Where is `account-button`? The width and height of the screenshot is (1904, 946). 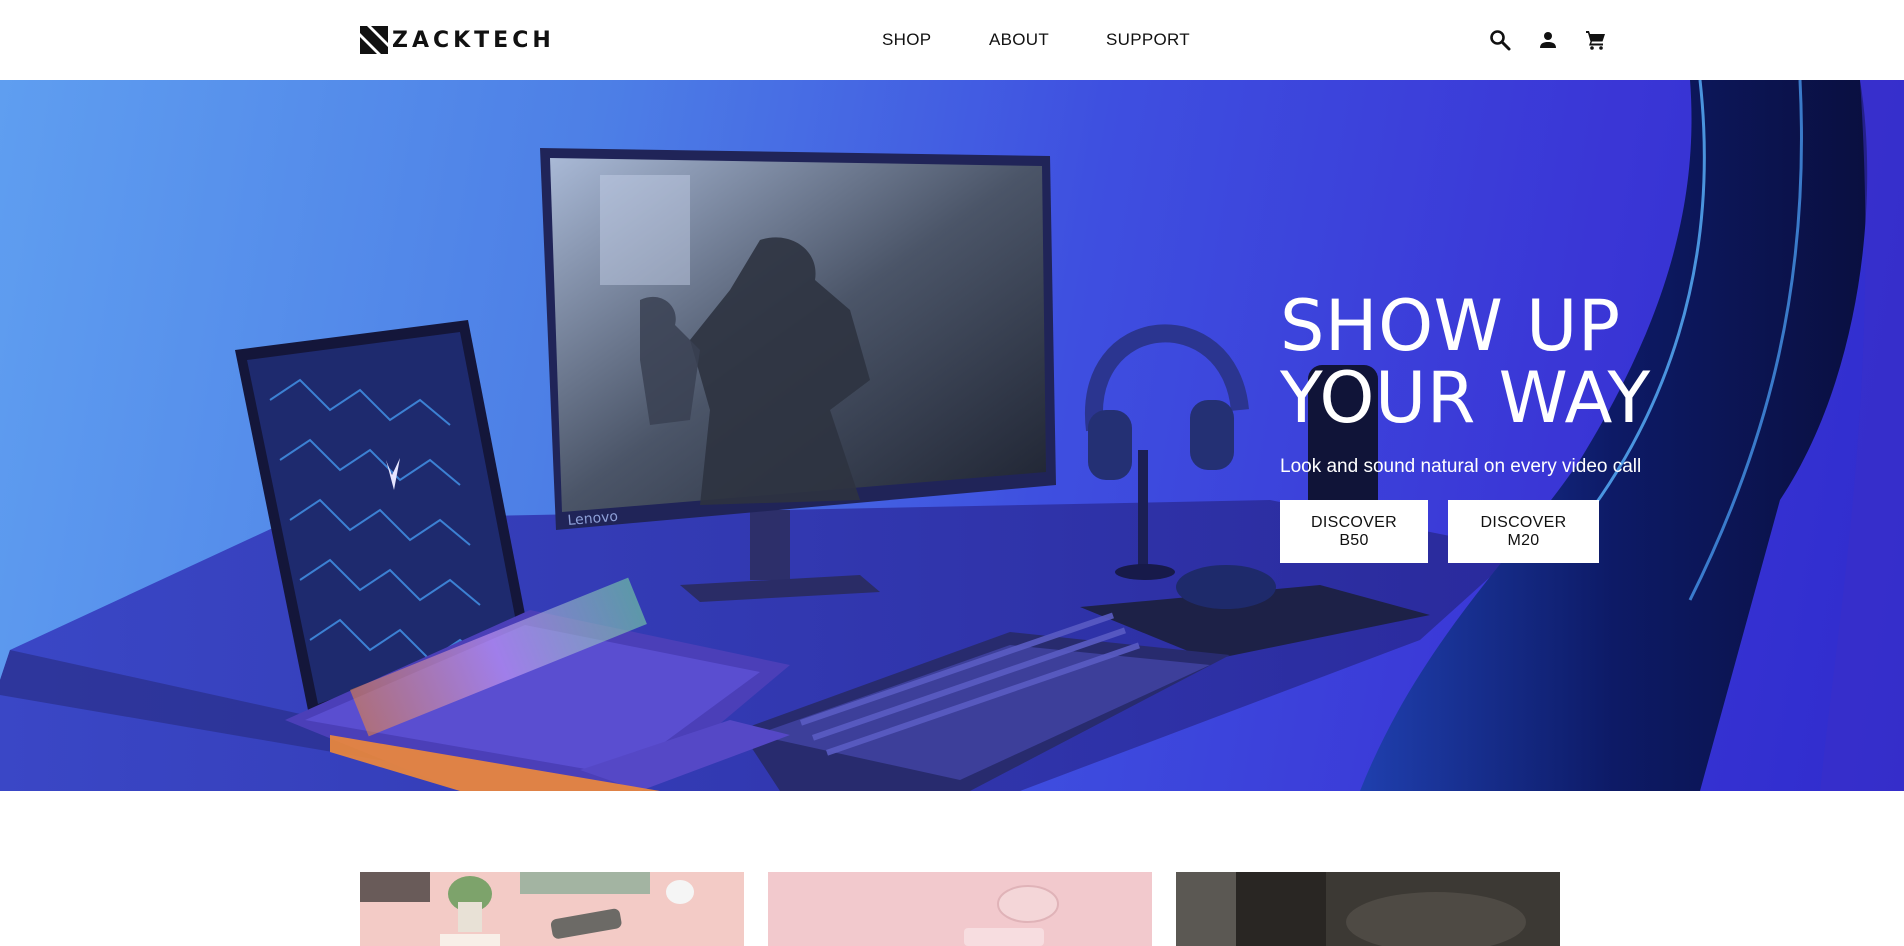
account-button is located at coordinates (1548, 40).